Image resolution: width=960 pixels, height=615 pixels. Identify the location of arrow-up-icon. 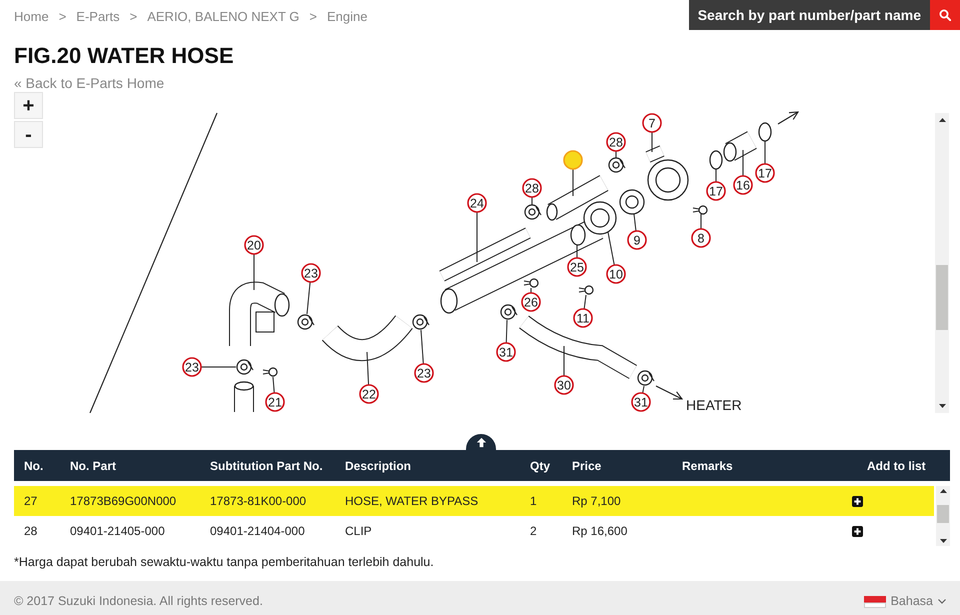
(481, 442).